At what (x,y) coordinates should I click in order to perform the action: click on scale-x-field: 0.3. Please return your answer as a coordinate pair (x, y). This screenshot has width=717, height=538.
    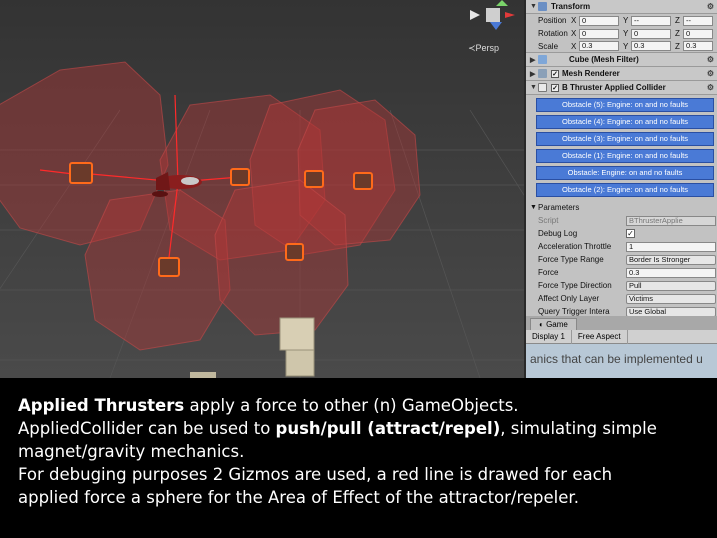
    Looking at the image, I should click on (599, 46).